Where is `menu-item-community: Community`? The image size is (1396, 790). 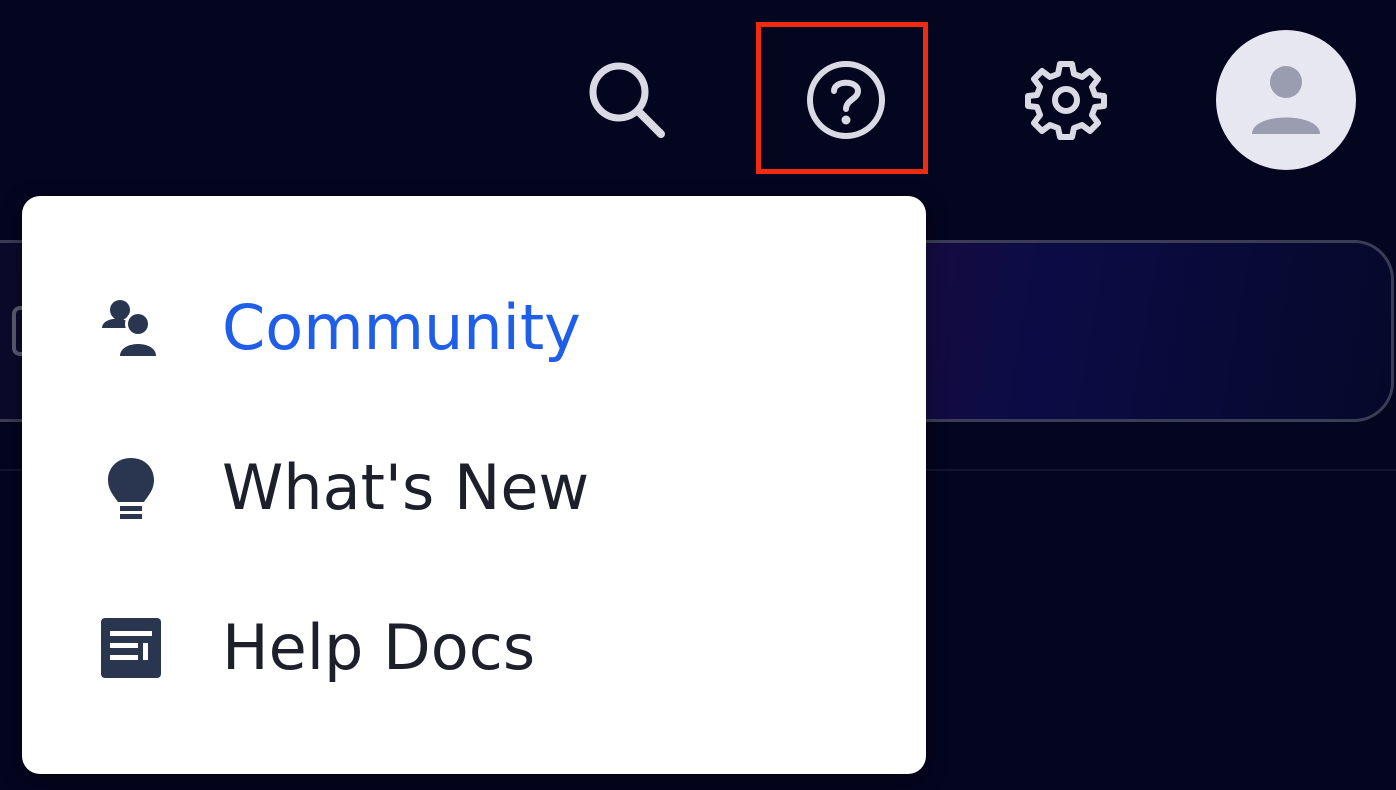 menu-item-community: Community is located at coordinates (474, 328).